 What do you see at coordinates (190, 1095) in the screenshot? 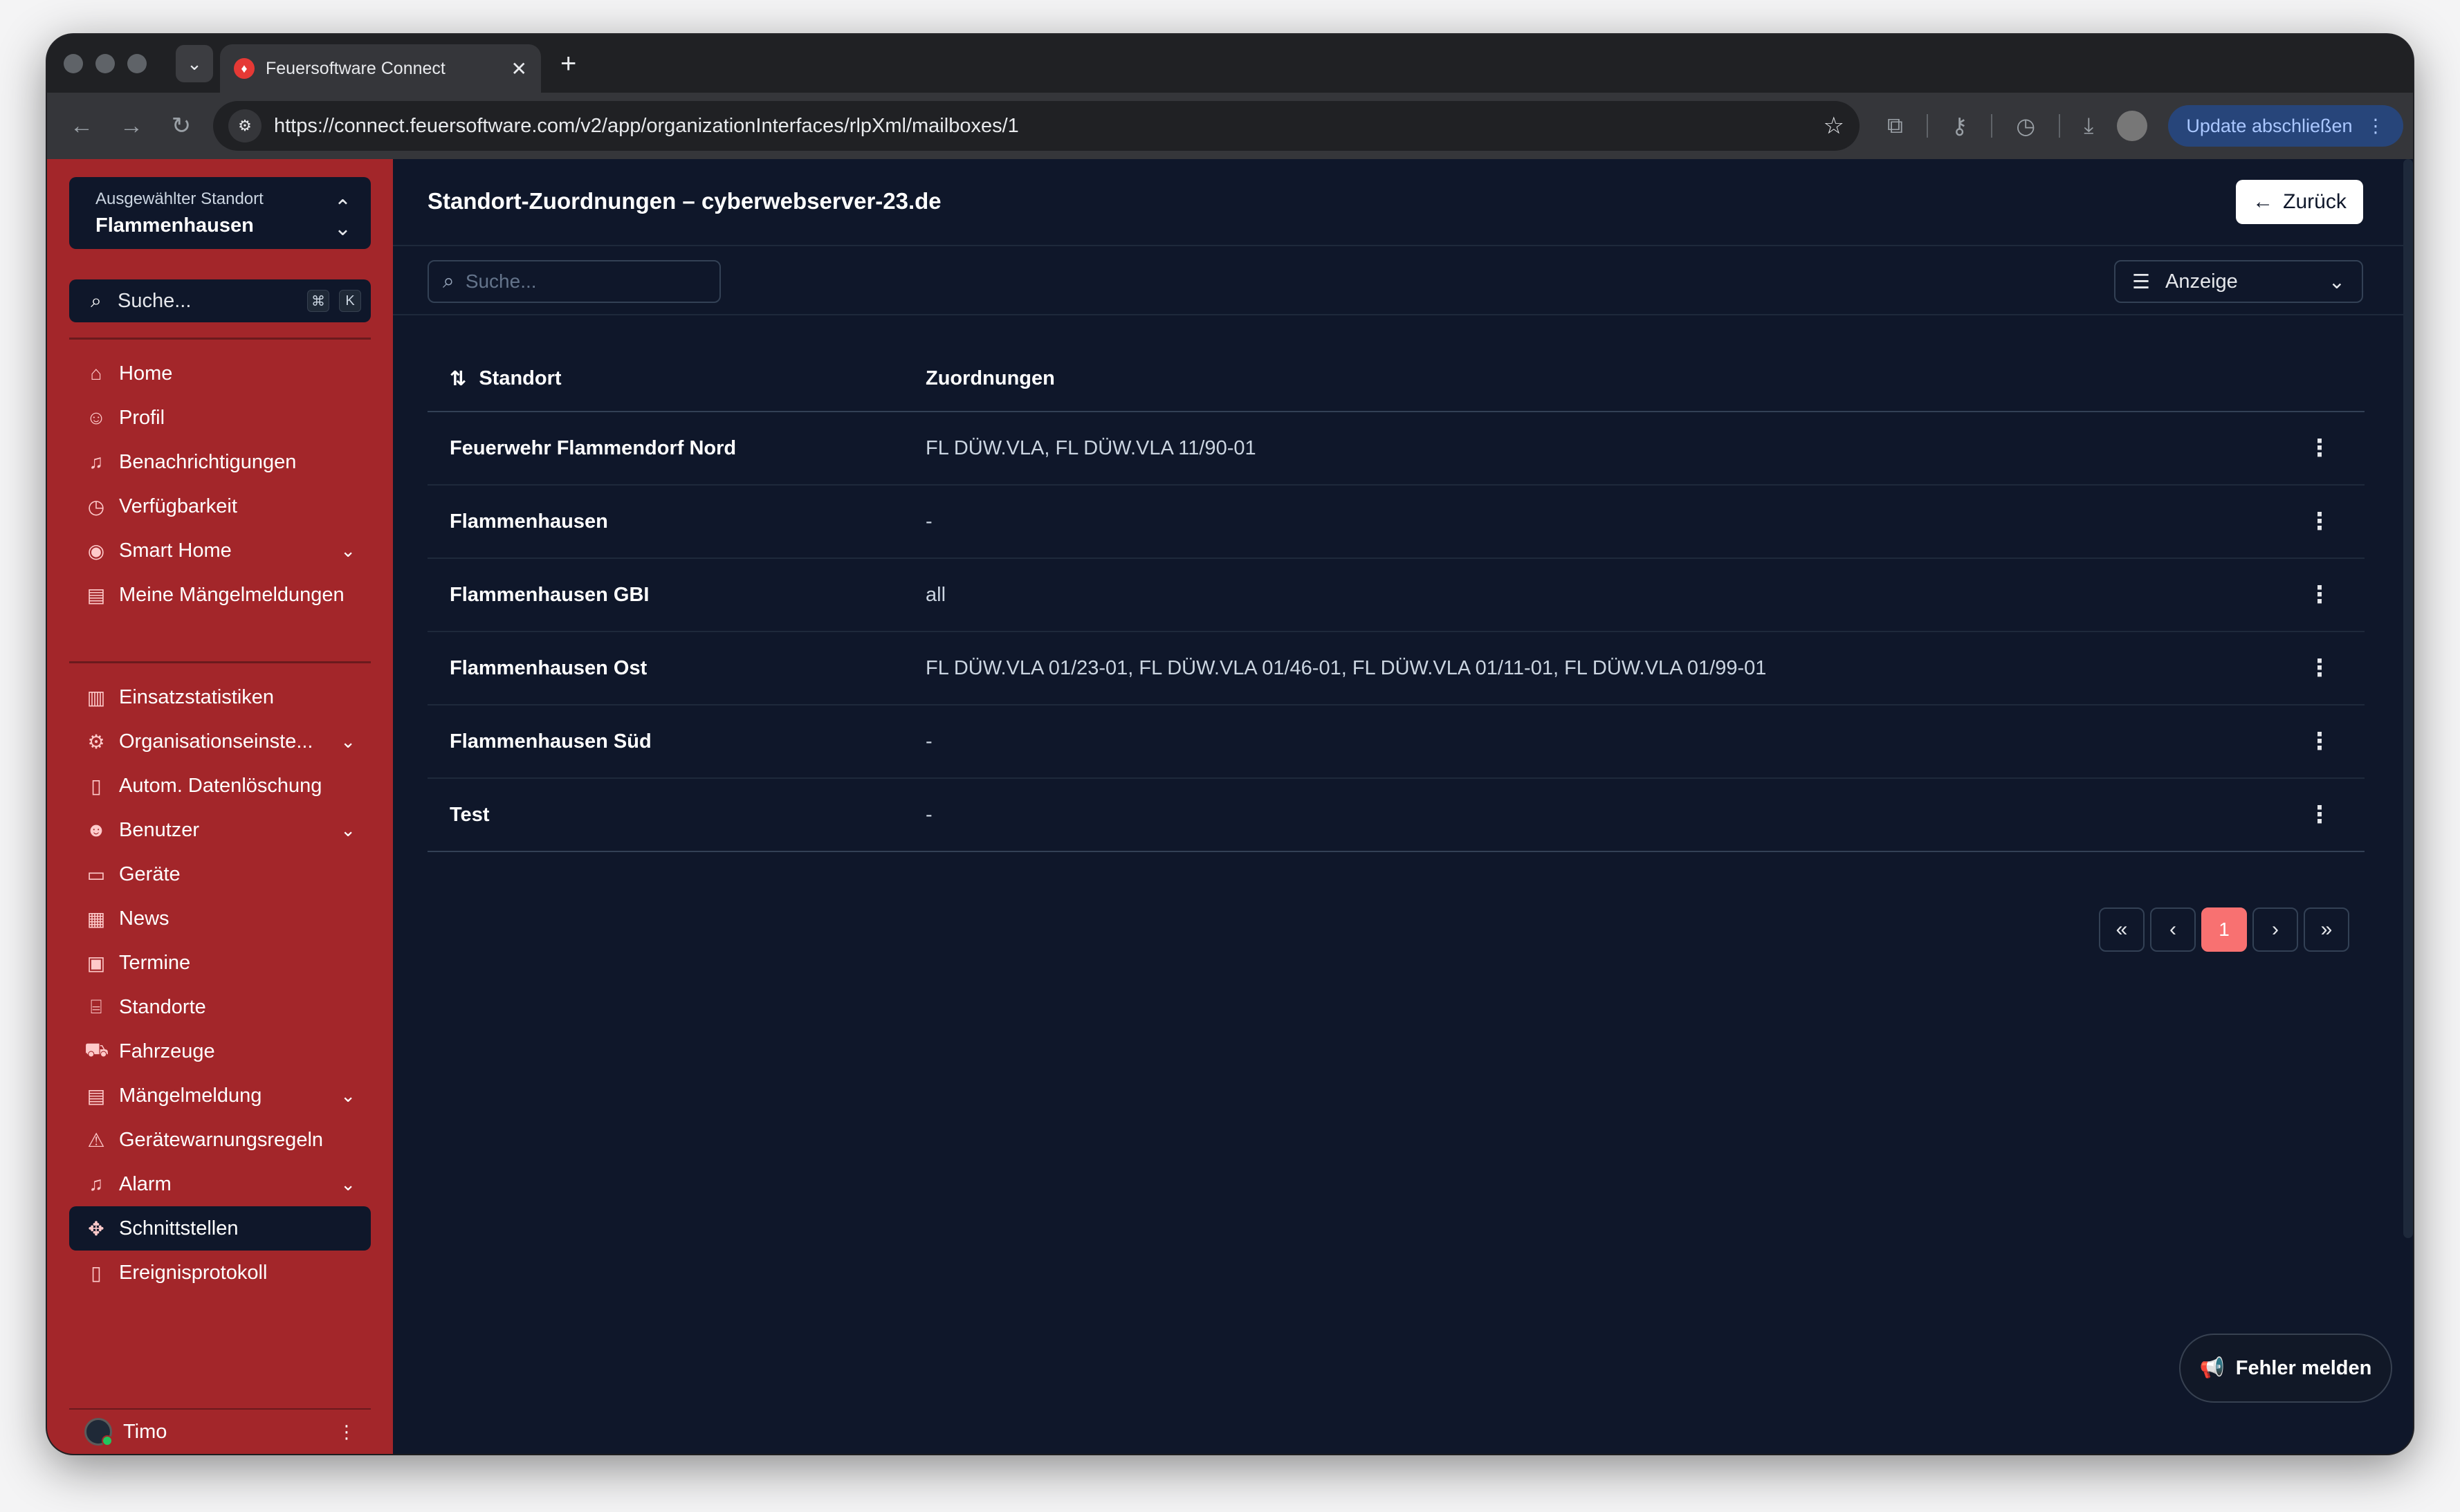
I see `sidebar-item-label: Mängelmeldung` at bounding box center [190, 1095].